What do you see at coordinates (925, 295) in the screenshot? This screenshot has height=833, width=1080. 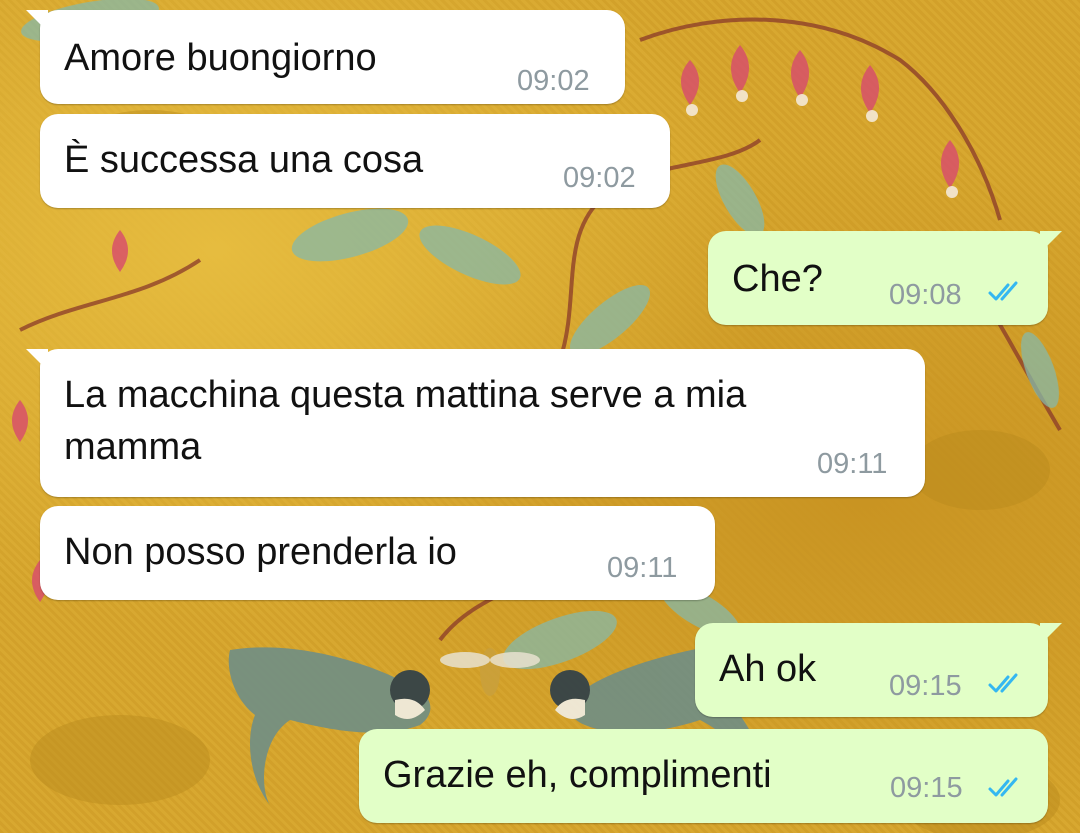 I see `message-timestamp: 09:08` at bounding box center [925, 295].